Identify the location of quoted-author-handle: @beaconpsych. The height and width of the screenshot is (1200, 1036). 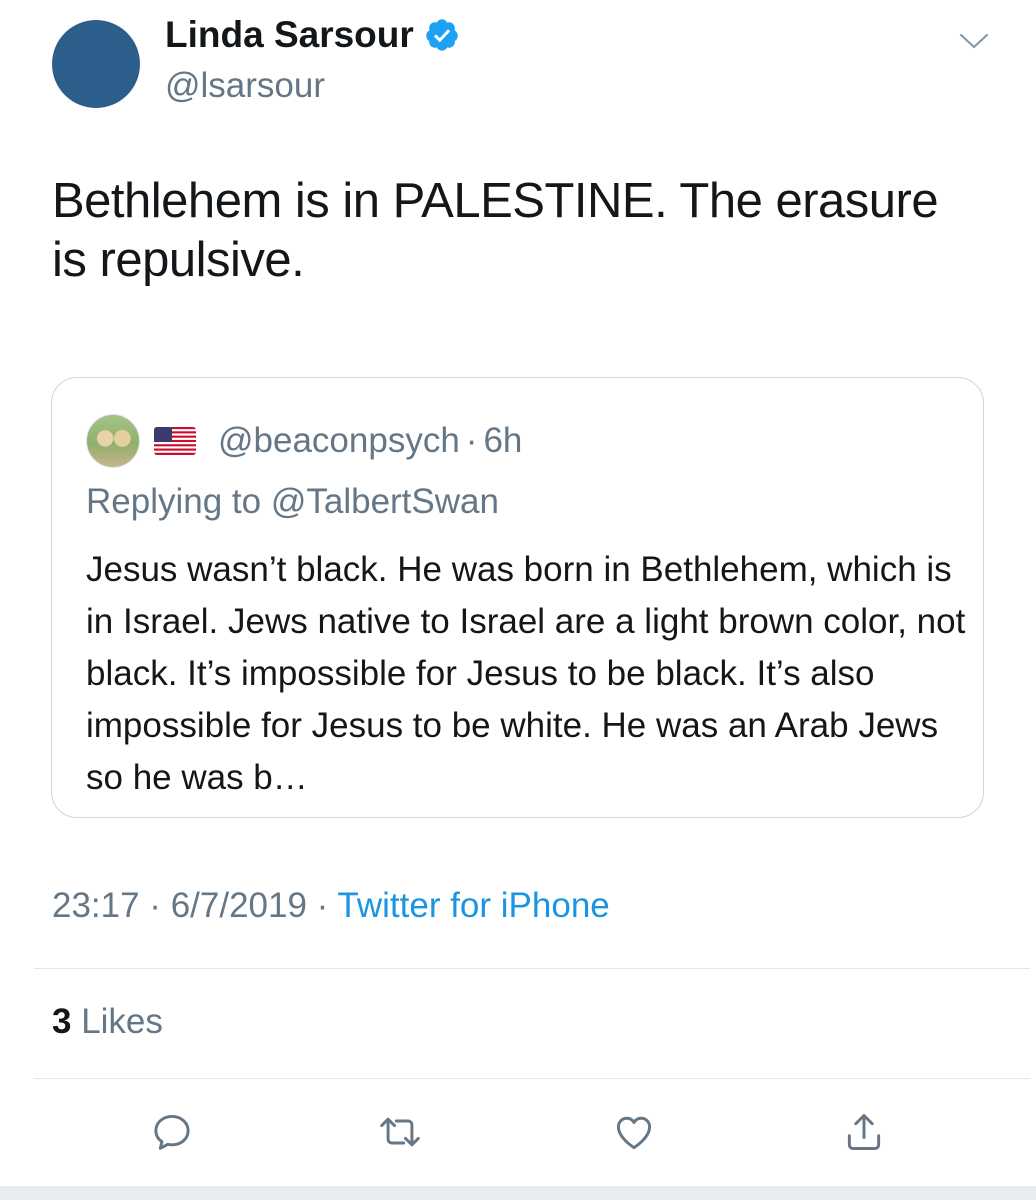
(339, 441).